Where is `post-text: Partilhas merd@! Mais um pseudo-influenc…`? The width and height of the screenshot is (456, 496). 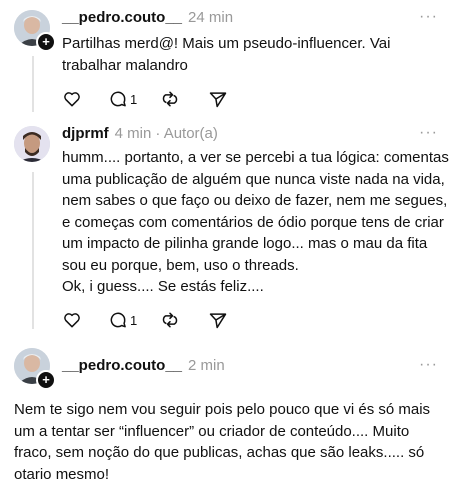 post-text: Partilhas merd@! Mais um pseudo-influenc… is located at coordinates (226, 54).